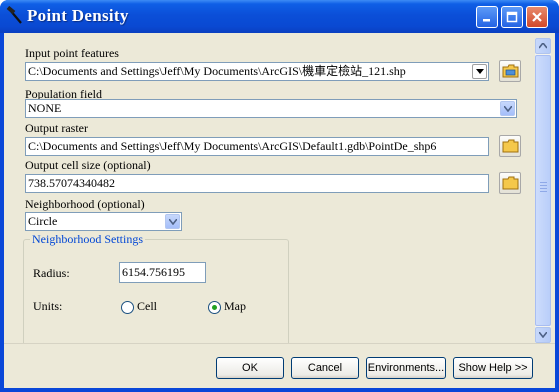 The image size is (559, 392). Describe the element at coordinates (88, 165) in the screenshot. I see `cell-size-label: Output cell size (optional)` at that location.